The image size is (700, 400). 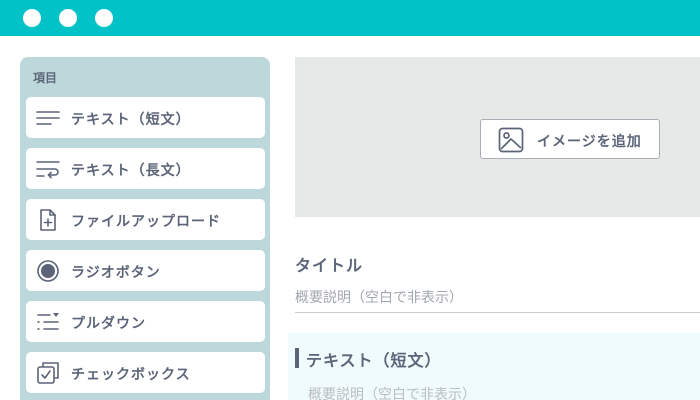 I want to click on radio-button-icon, so click(x=48, y=271).